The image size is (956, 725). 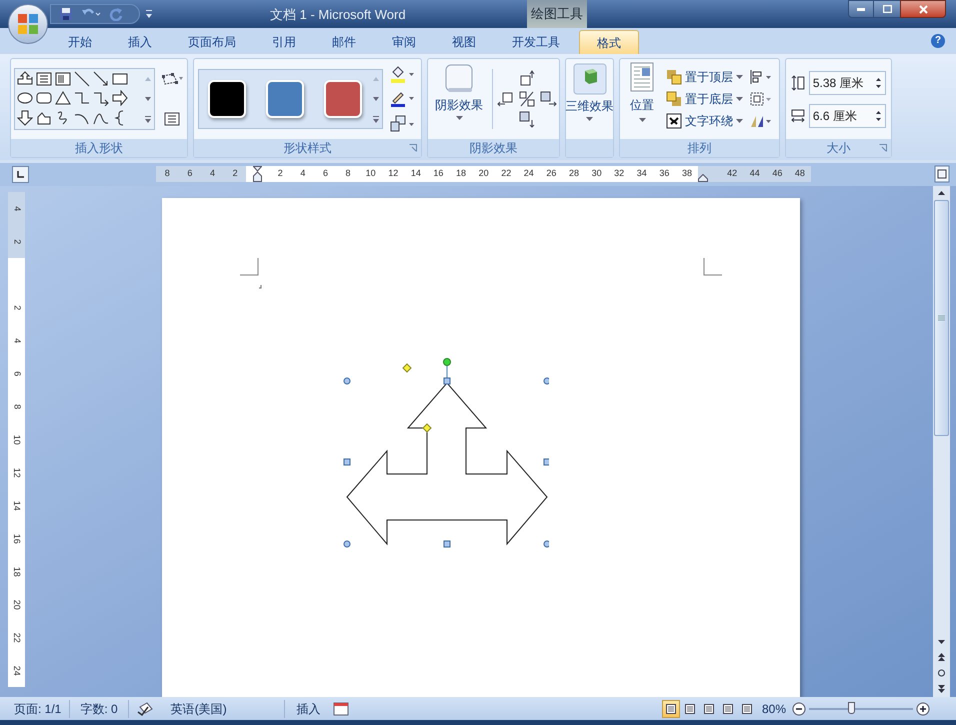 What do you see at coordinates (589, 148) in the screenshot?
I see `group-footer` at bounding box center [589, 148].